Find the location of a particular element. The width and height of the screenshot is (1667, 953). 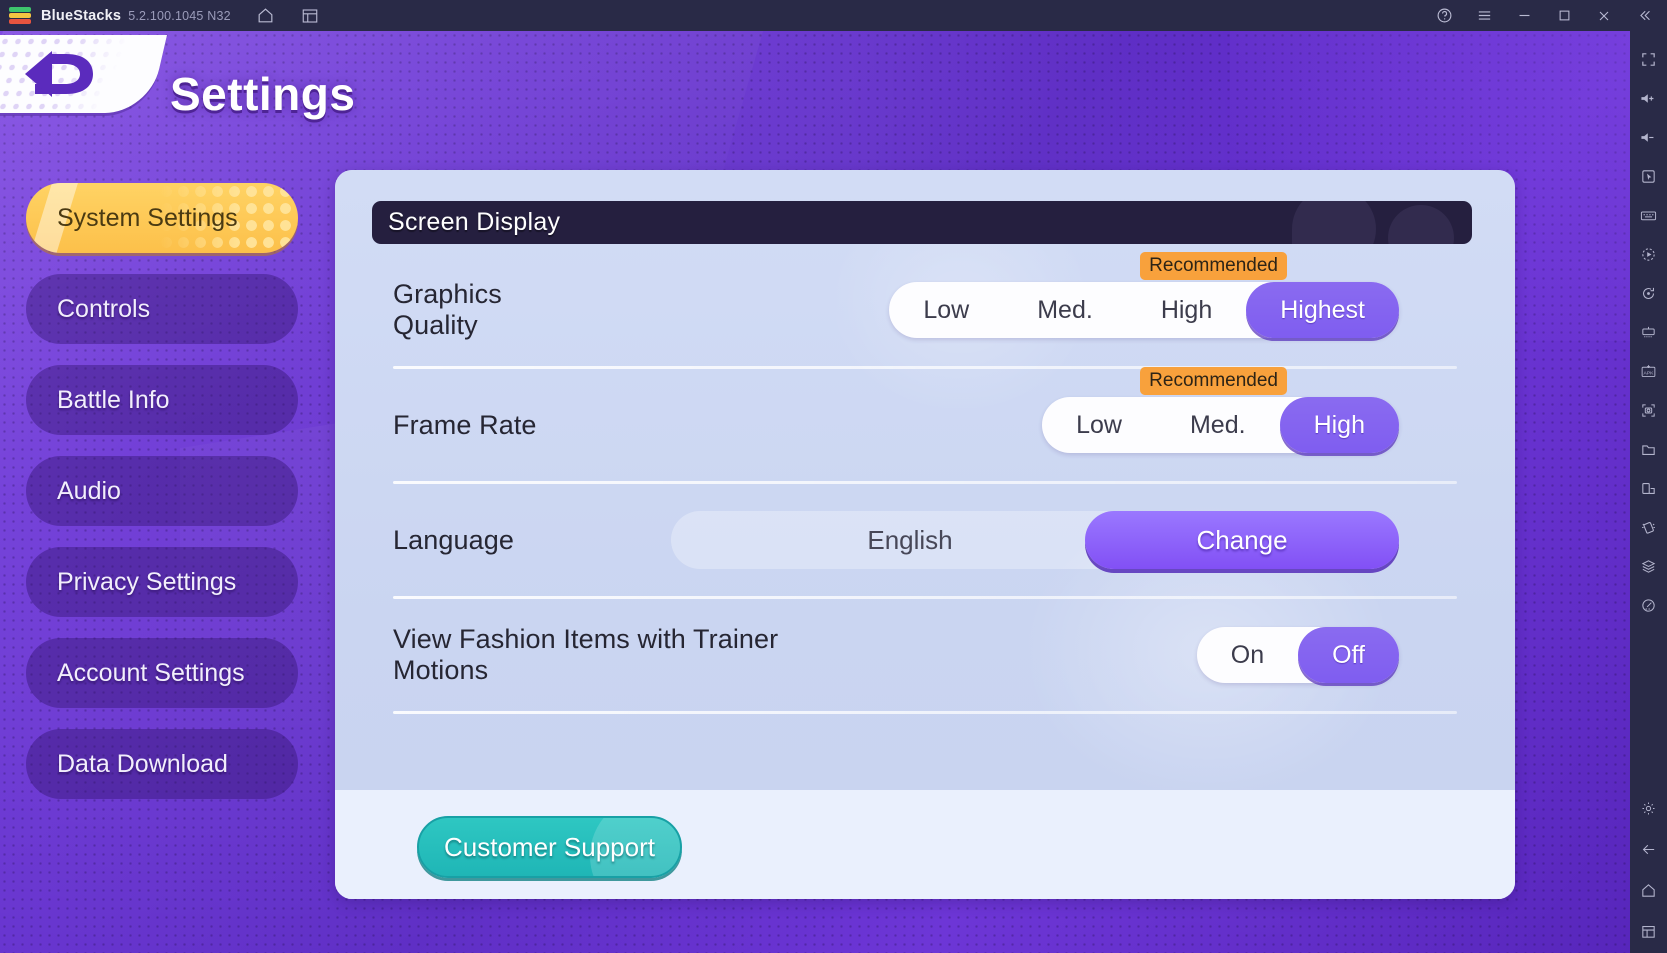

maximize-icon is located at coordinates (1564, 16).